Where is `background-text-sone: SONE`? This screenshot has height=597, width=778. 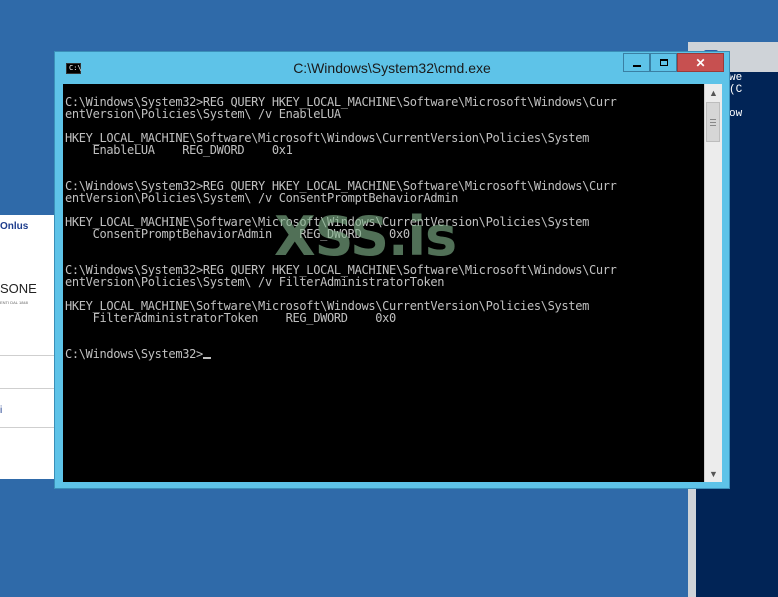 background-text-sone: SONE is located at coordinates (18, 288).